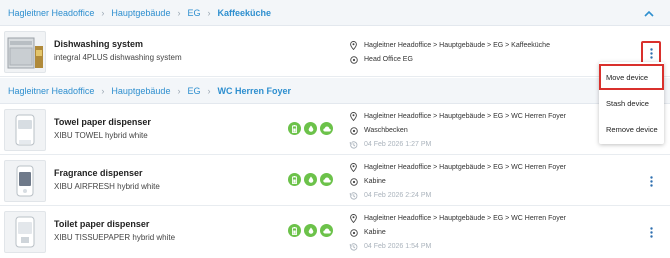 The height and width of the screenshot is (258, 670). What do you see at coordinates (118, 57) in the screenshot?
I see `device-model: integral 4PLUS dishwashing system` at bounding box center [118, 57].